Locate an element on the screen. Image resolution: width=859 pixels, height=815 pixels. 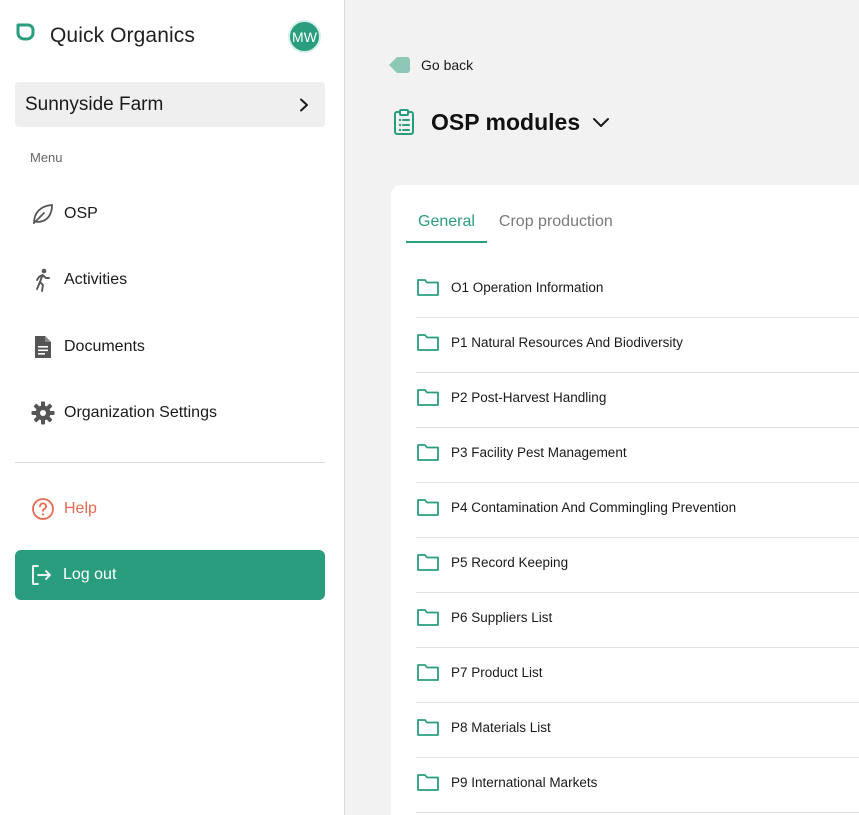
module-tabs: General Crop production is located at coordinates (515, 224).